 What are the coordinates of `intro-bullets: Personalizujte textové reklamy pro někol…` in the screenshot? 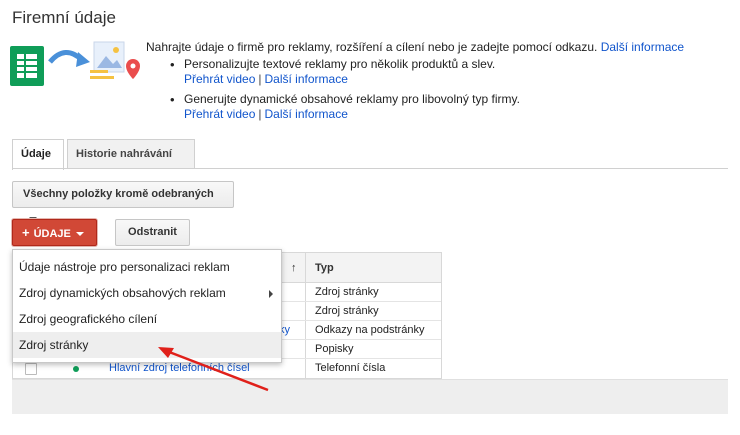 It's located at (453, 89).